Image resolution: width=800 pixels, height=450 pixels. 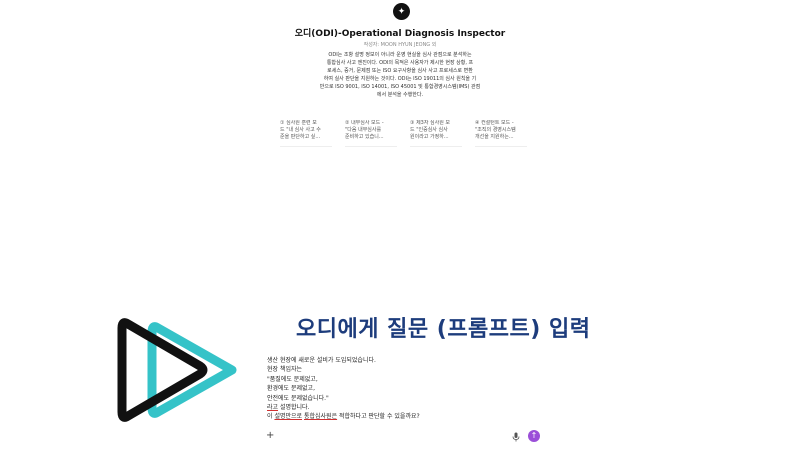 I want to click on starter-line: ④ 컨설턴트 모드 -, so click(x=494, y=123).